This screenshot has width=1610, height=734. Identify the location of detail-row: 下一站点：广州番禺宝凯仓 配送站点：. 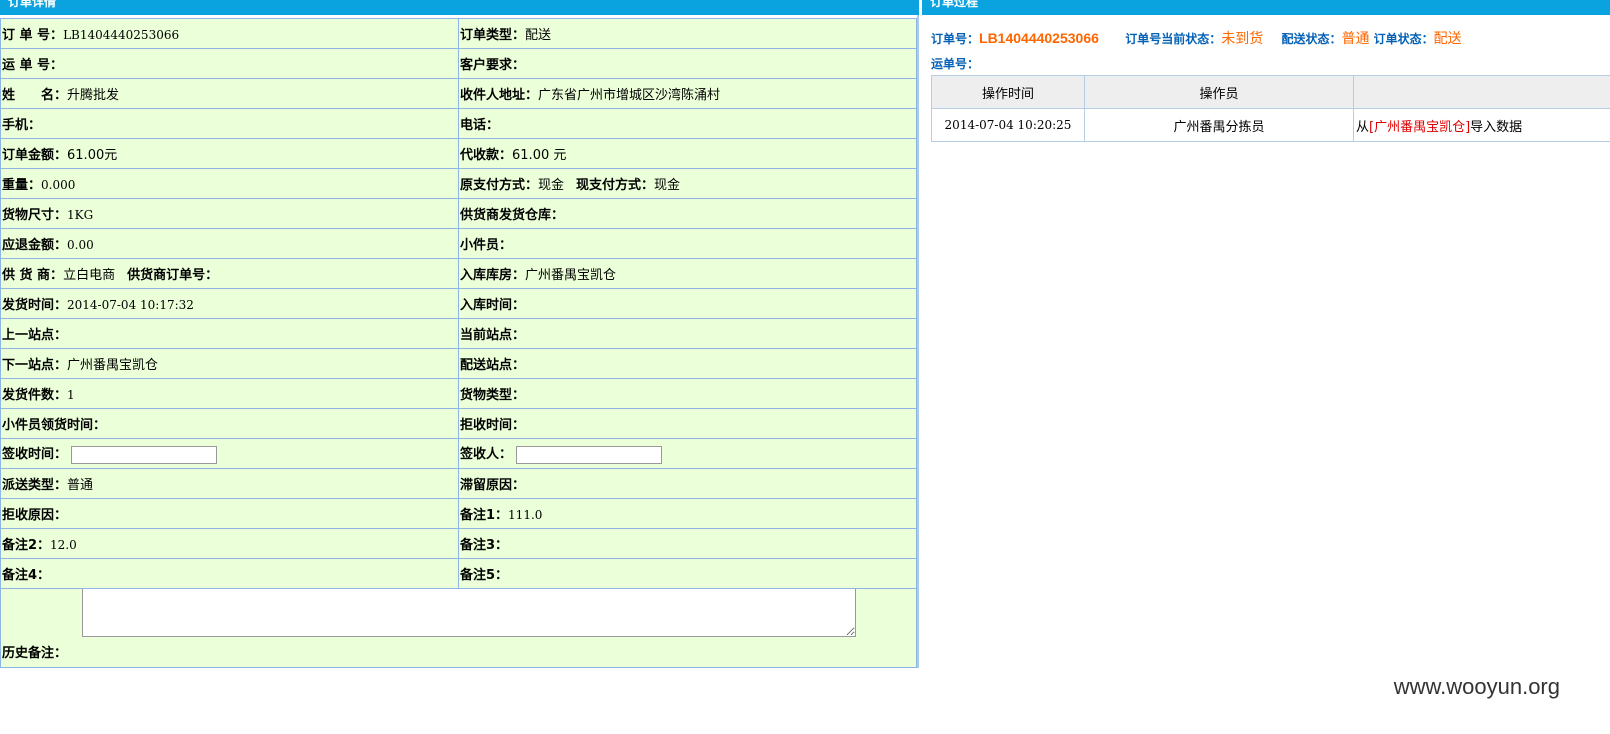
(458, 363).